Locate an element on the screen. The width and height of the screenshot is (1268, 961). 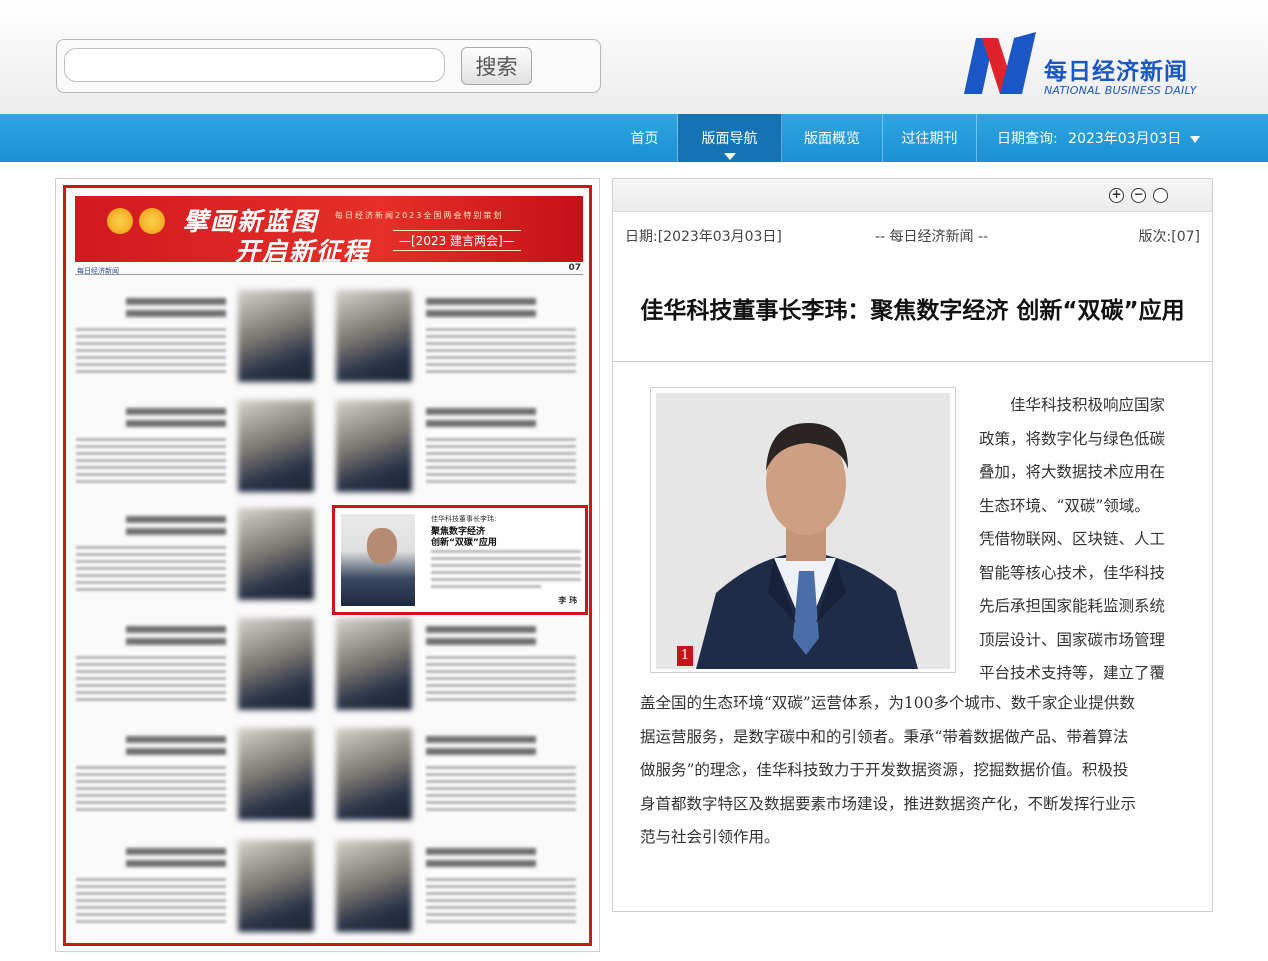
nav-items: 首页 版面导航 版面概览 过往期刊 日期查询: 2023年03月03日 is located at coordinates (906, 138).